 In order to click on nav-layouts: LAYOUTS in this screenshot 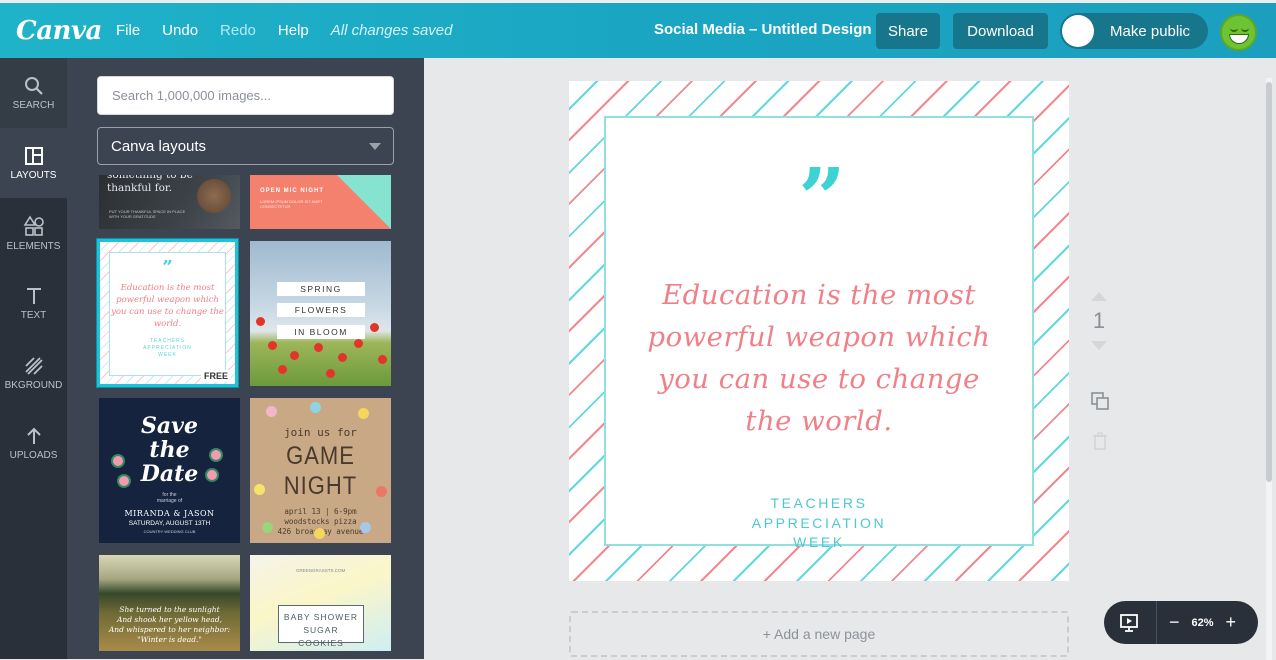, I will do `click(33, 163)`.